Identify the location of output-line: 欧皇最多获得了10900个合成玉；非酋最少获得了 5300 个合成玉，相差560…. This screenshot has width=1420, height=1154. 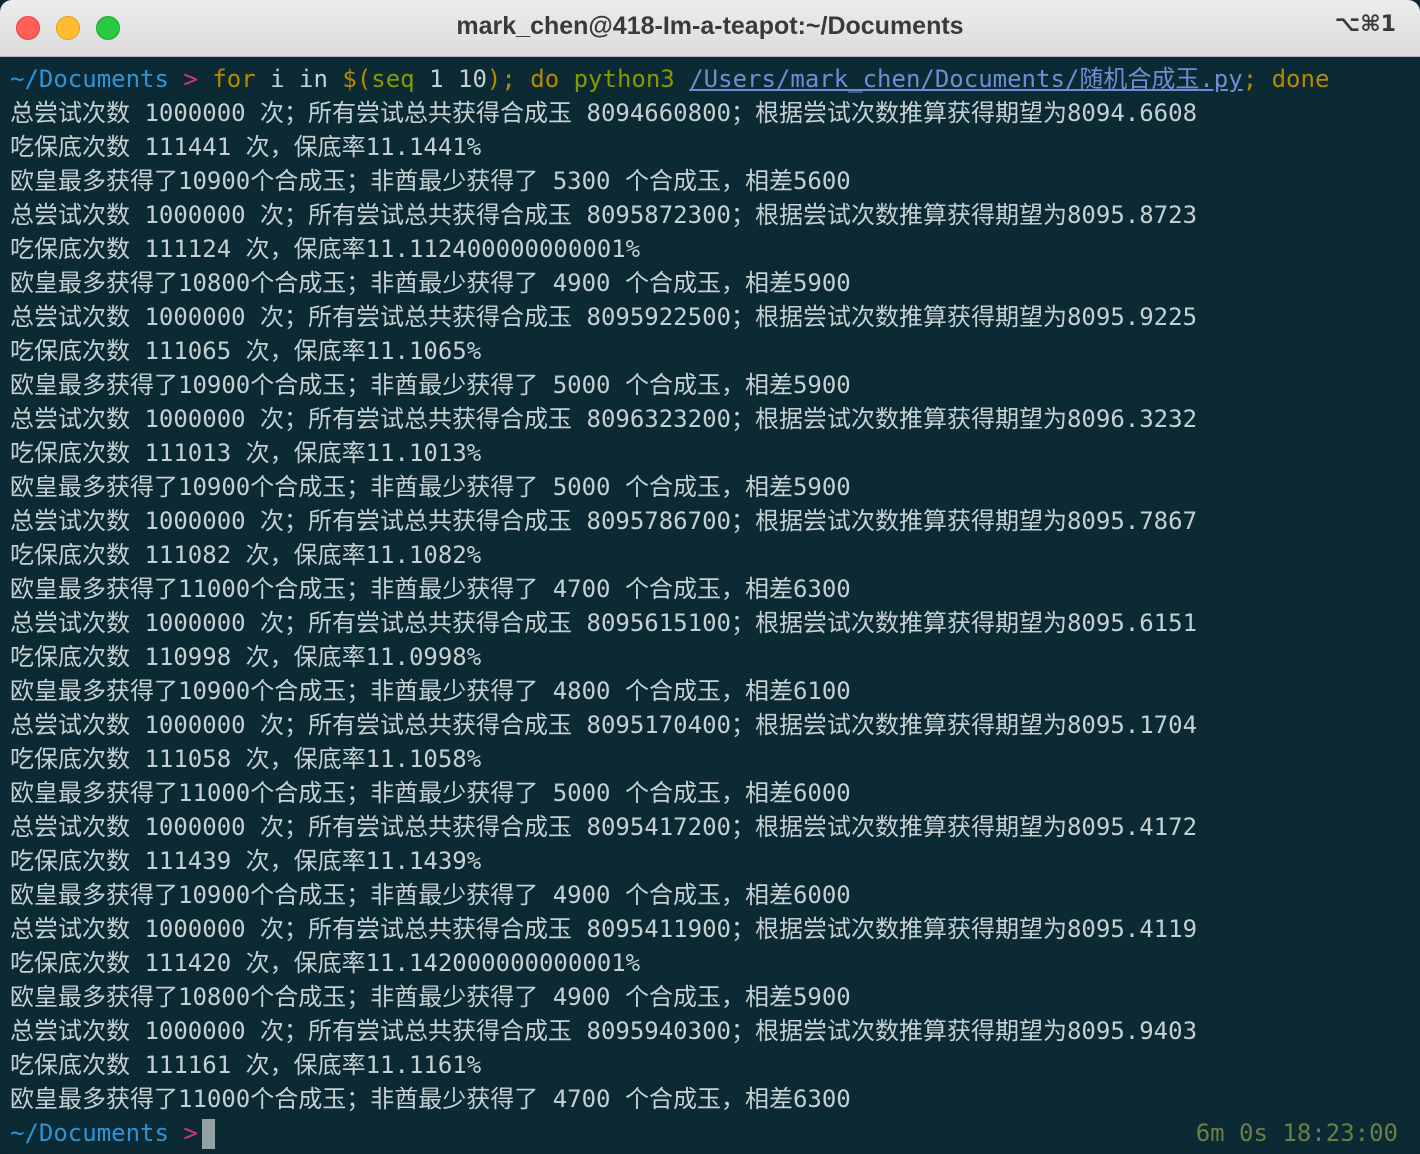
(430, 181).